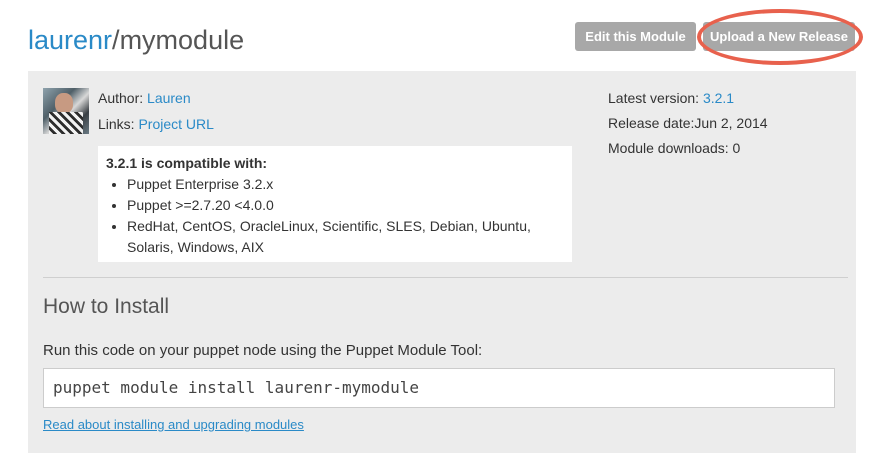  Describe the element at coordinates (731, 123) in the screenshot. I see `release-date-value: Jun 2, 2014` at that location.